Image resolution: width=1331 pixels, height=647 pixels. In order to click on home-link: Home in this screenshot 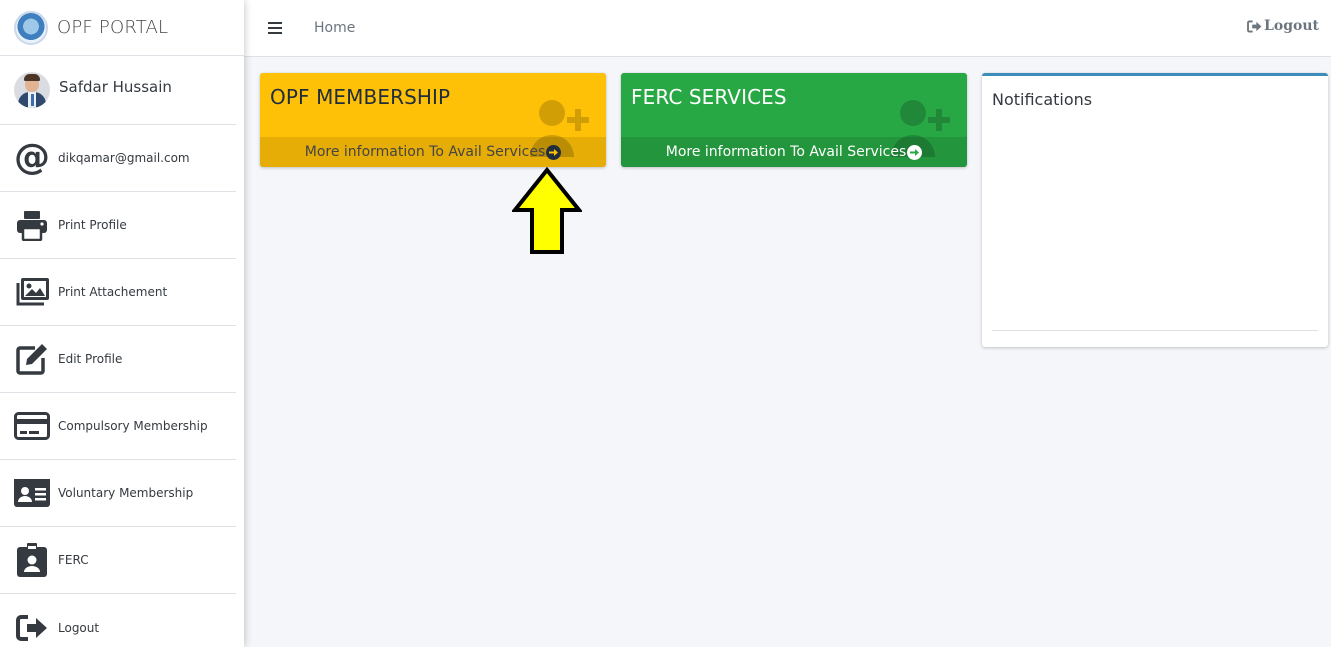, I will do `click(334, 28)`.